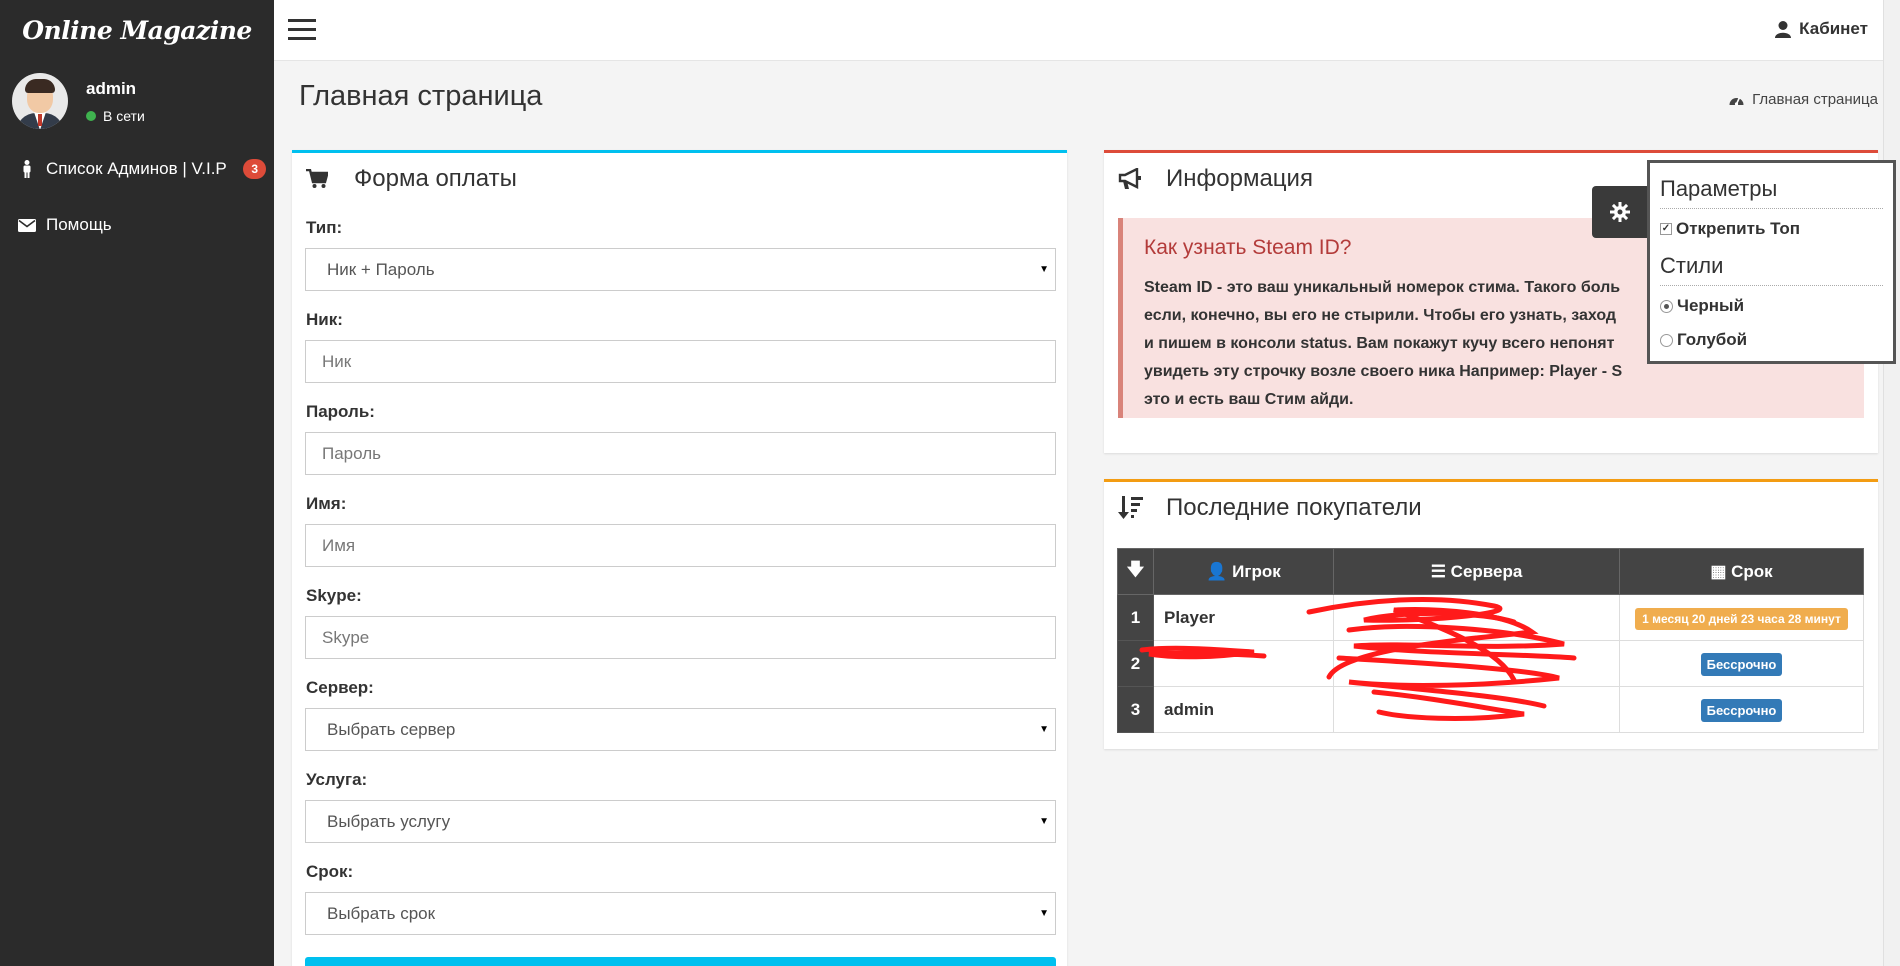  Describe the element at coordinates (680, 361) in the screenshot. I see `nick-input: Ник` at that location.